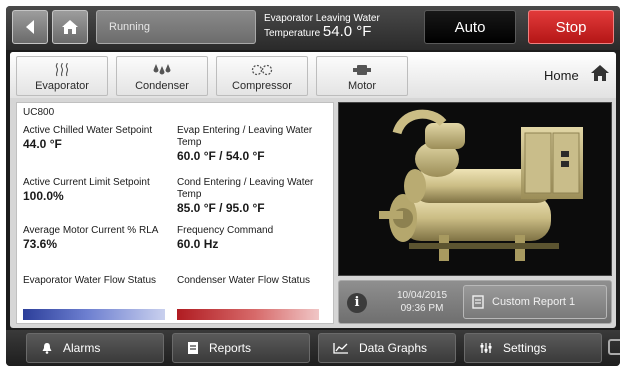  What do you see at coordinates (481, 185) in the screenshot?
I see `chiller-illustration` at bounding box center [481, 185].